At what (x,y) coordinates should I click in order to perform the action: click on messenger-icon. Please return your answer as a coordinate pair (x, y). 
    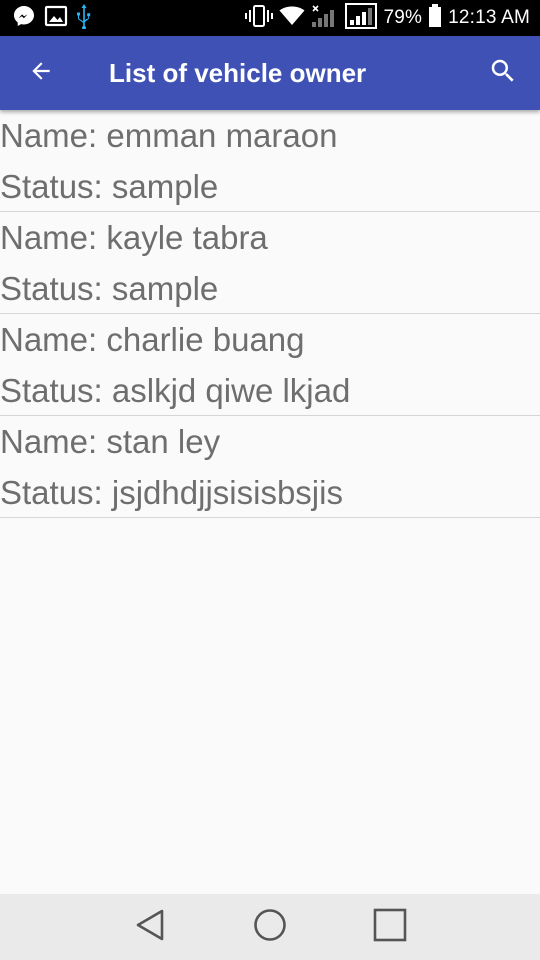
    Looking at the image, I should click on (24, 18).